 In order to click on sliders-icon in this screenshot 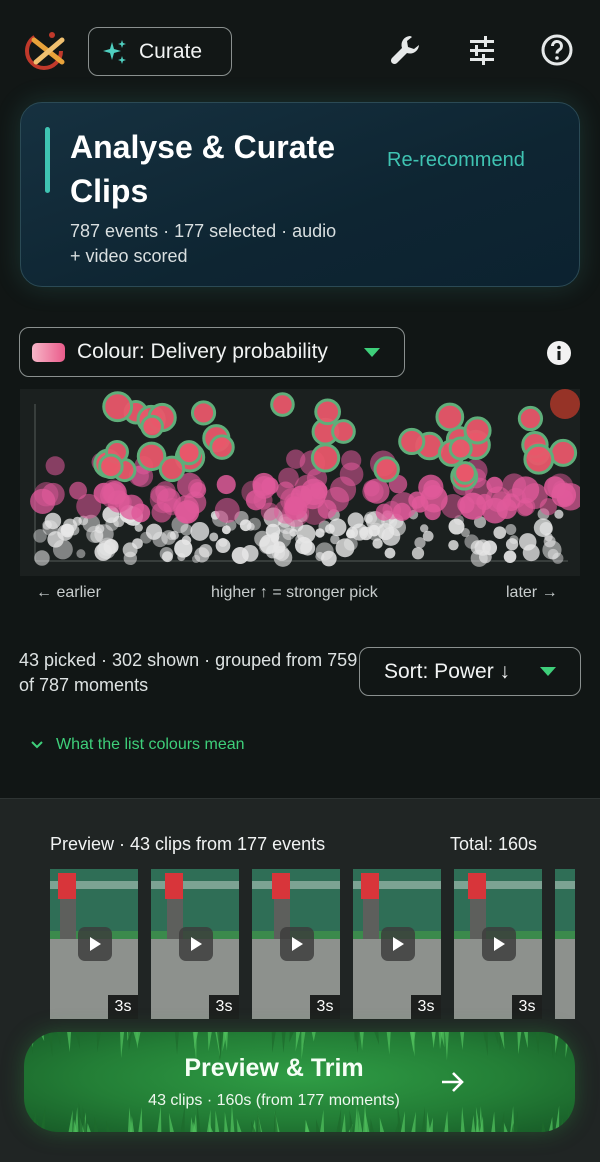, I will do `click(482, 50)`.